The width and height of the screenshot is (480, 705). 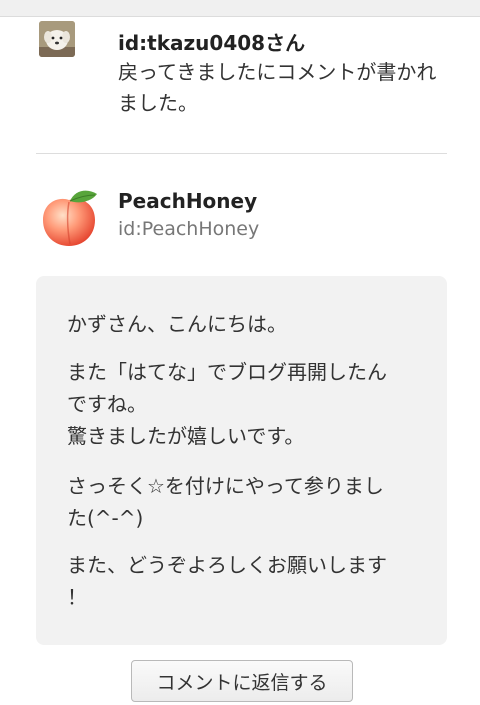 What do you see at coordinates (77, 597) in the screenshot?
I see `comment-line: ！` at bounding box center [77, 597].